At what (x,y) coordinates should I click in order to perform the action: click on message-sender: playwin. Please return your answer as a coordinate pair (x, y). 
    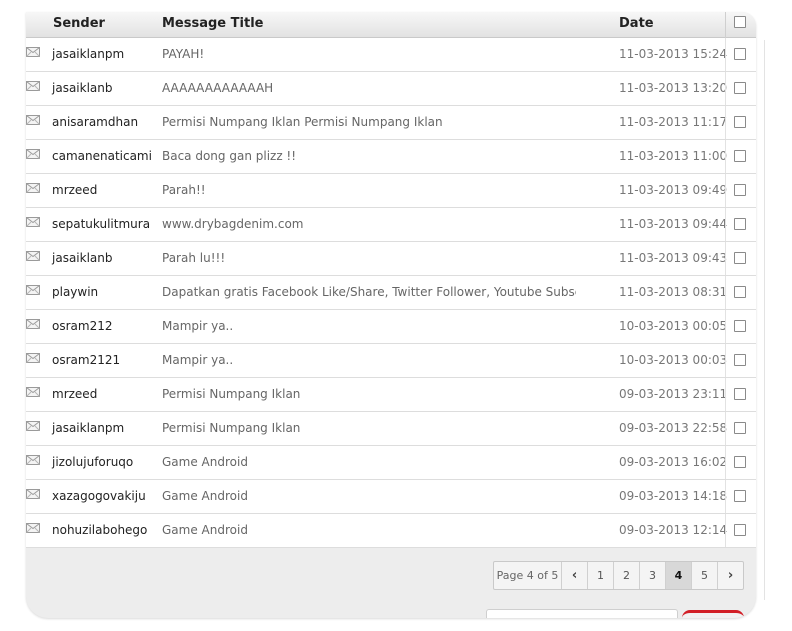
    Looking at the image, I should click on (75, 292).